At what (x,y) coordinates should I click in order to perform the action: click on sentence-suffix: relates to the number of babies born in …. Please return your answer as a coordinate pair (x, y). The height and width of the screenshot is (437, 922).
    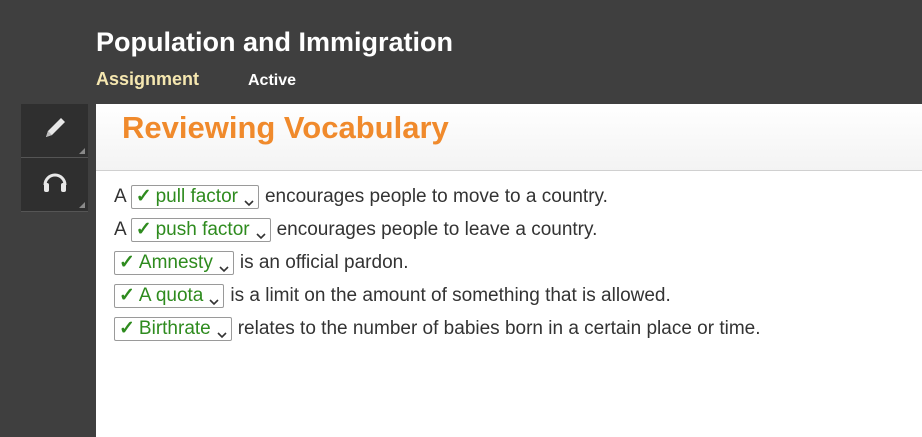
    Looking at the image, I should click on (499, 328).